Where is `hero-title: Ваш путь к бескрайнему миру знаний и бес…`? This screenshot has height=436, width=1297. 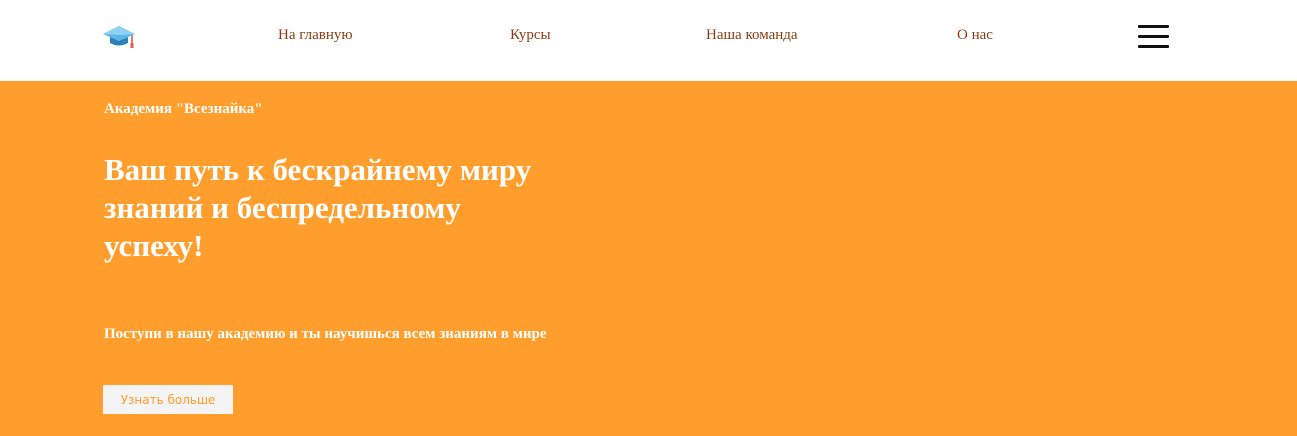 hero-title: Ваш путь к бескрайнему миру знаний и бес… is located at coordinates (318, 207).